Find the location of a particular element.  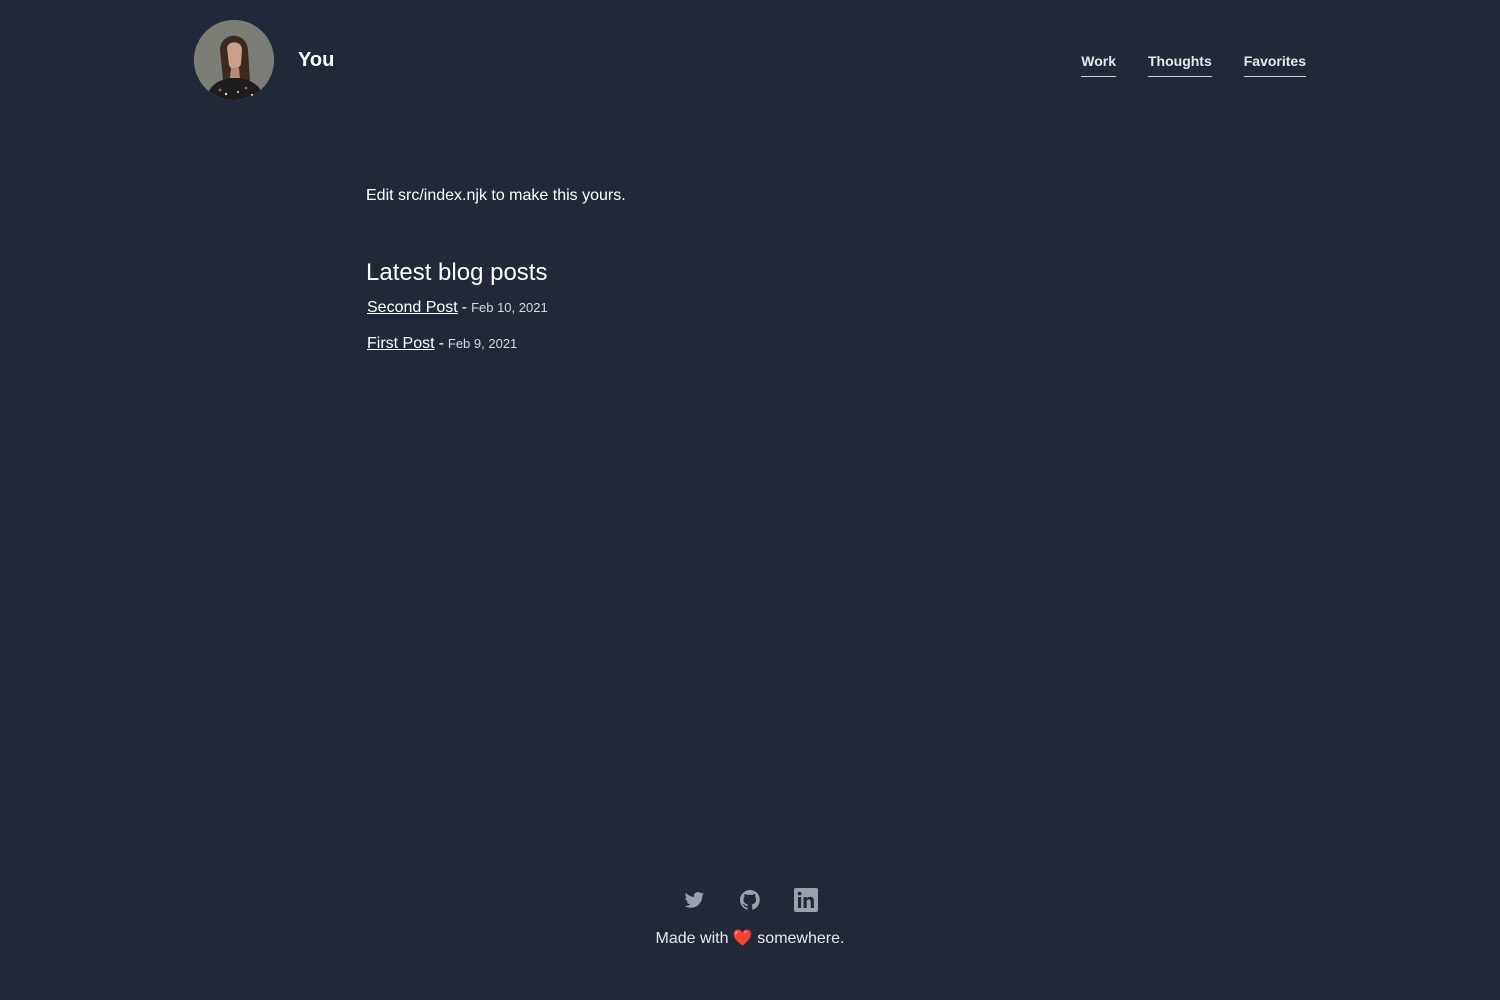

social-links is located at coordinates (750, 900).